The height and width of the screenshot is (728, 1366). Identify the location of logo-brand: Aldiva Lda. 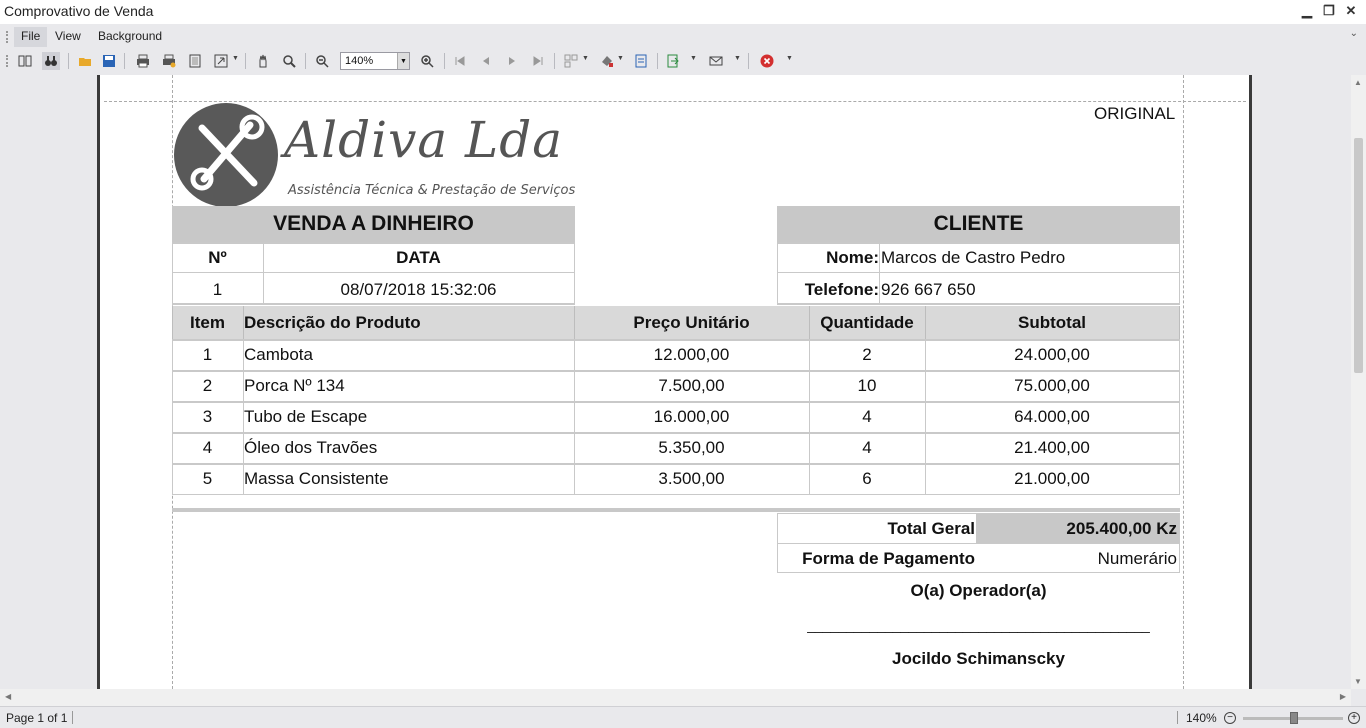
(424, 140).